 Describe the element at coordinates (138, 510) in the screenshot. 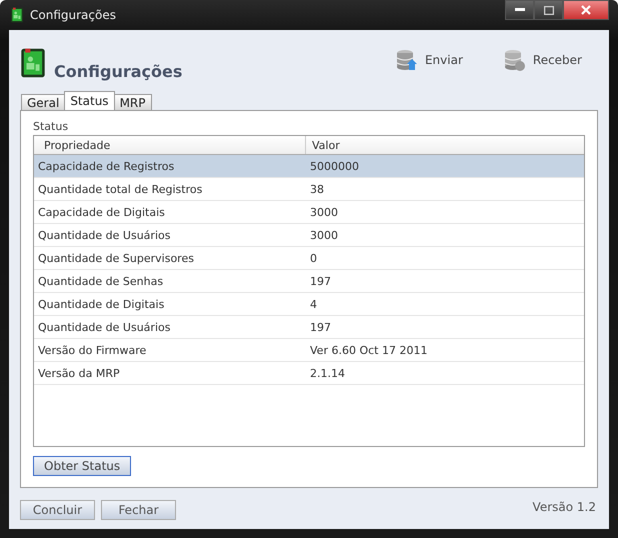

I see `footer-button: Fechar` at that location.